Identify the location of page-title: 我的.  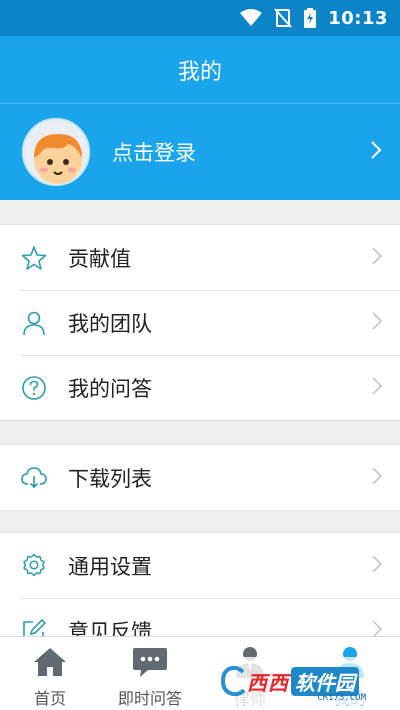
(199, 72).